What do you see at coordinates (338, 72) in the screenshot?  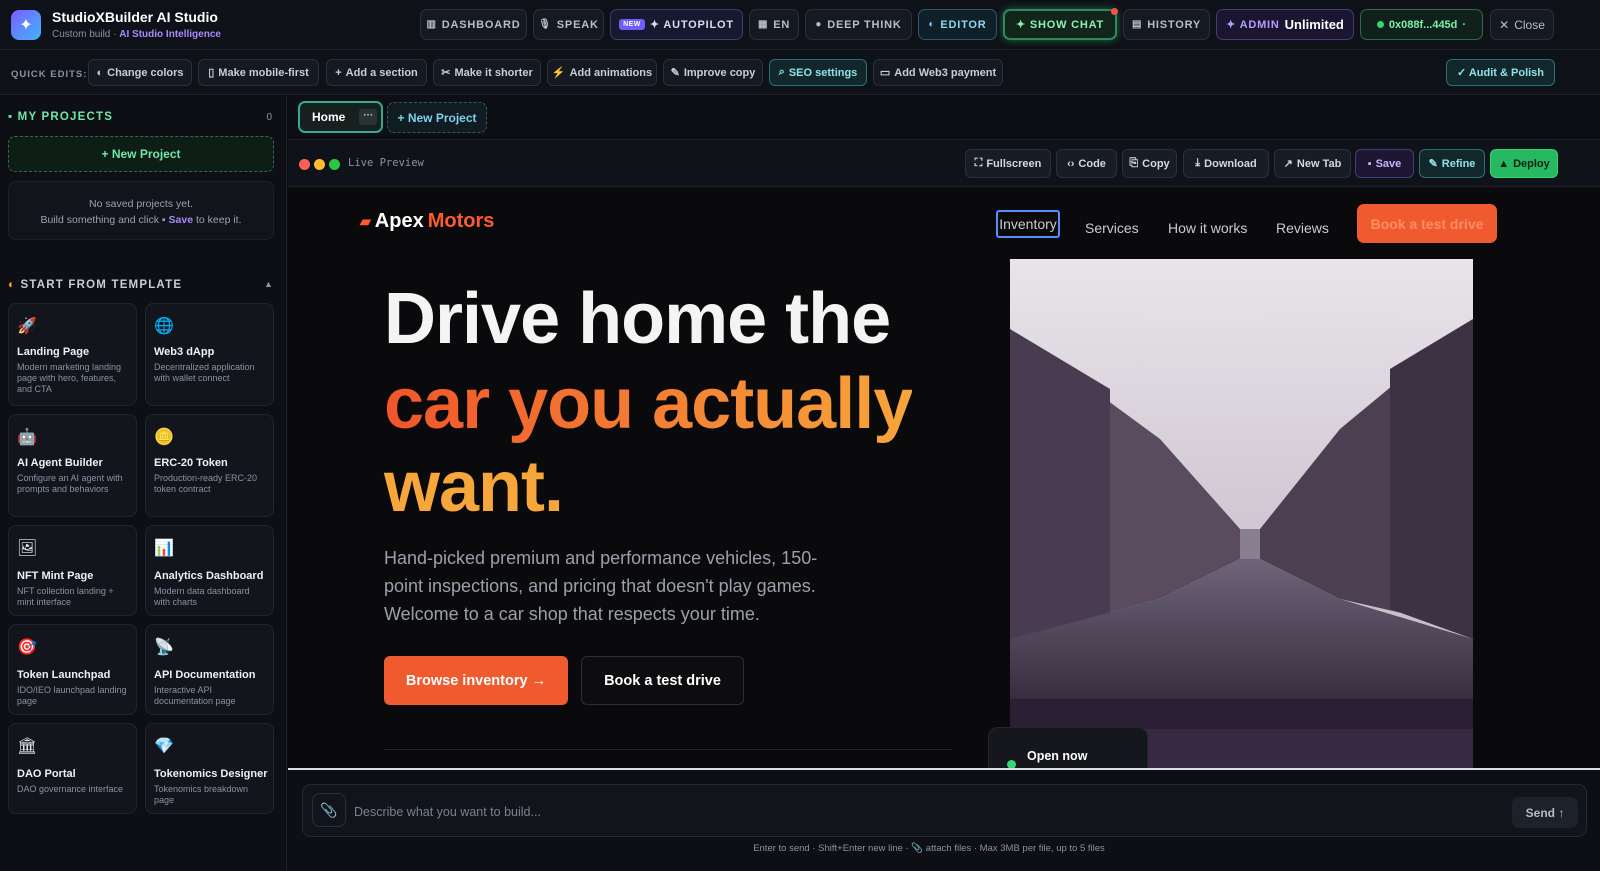 I see `plus-icon: +` at bounding box center [338, 72].